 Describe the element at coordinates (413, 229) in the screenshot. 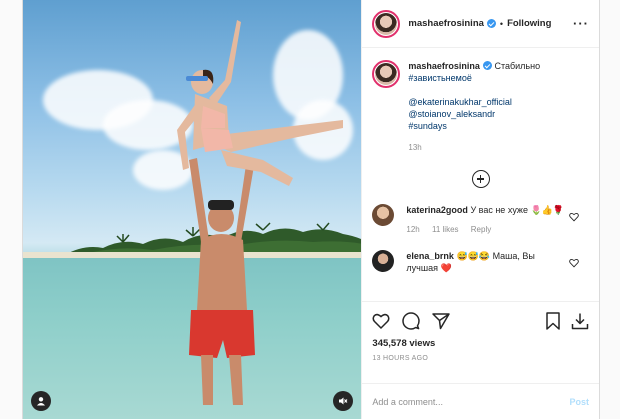

I see `comment-time: 12h` at that location.